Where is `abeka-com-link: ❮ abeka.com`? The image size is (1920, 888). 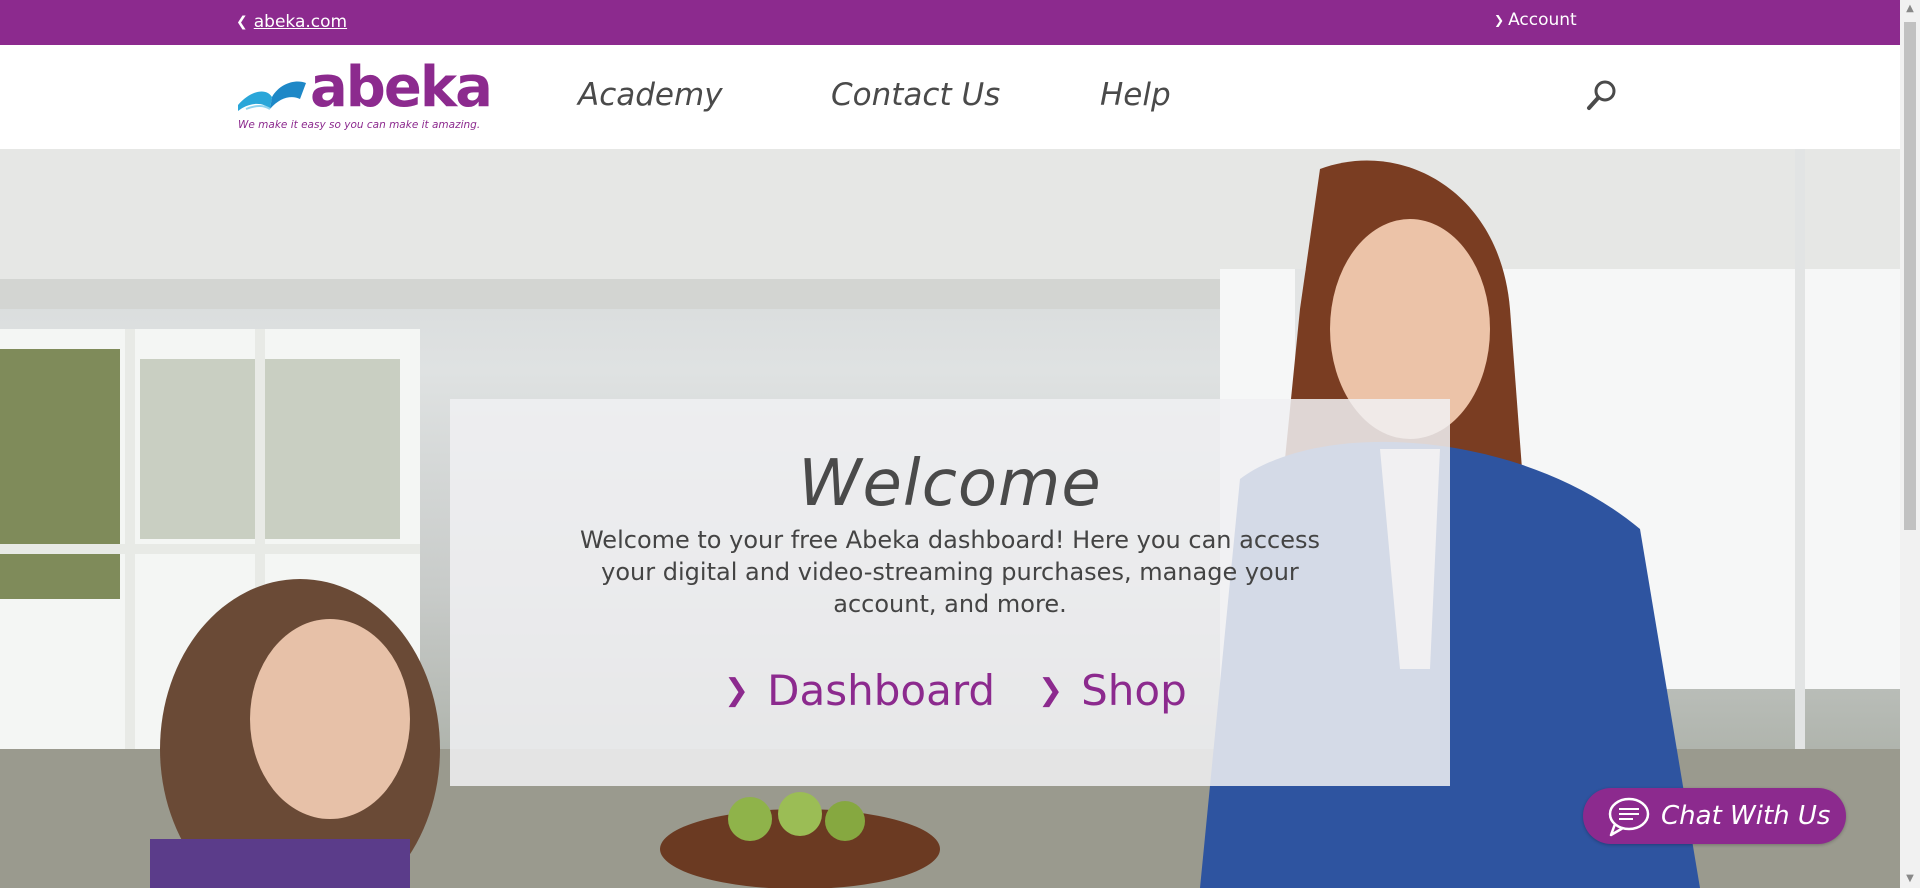 abeka-com-link: ❮ abeka.com is located at coordinates (291, 22).